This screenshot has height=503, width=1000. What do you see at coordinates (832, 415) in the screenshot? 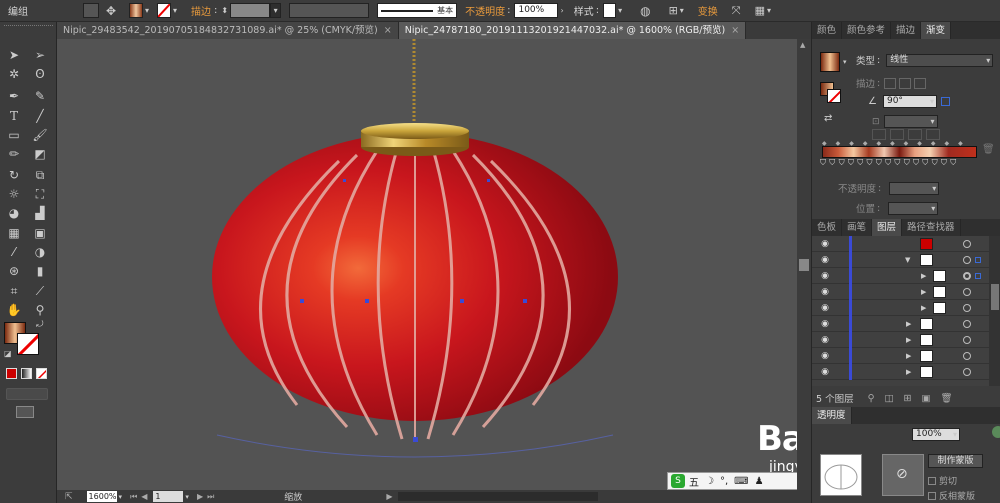
I see `tab-transparency: 透明度` at bounding box center [832, 415].